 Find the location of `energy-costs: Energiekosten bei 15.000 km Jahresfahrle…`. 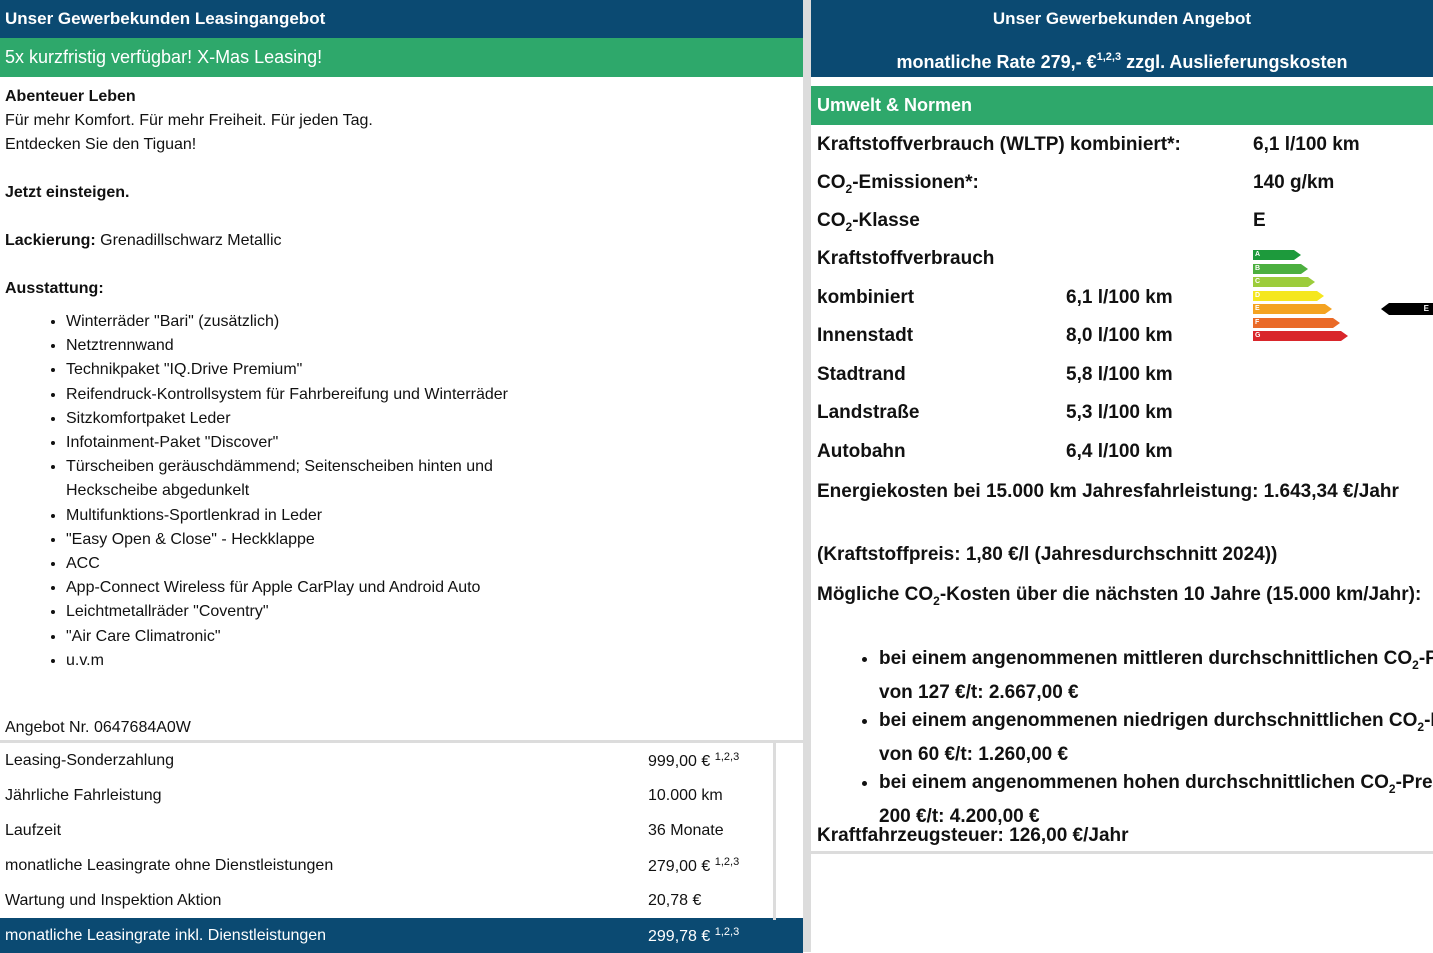

energy-costs: Energiekosten bei 15.000 km Jahresfahrle… is located at coordinates (1108, 491).